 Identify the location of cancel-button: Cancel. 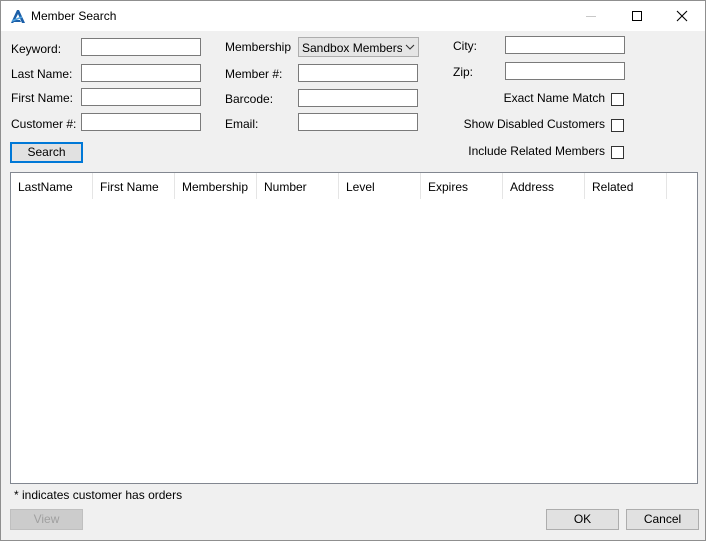
(662, 519).